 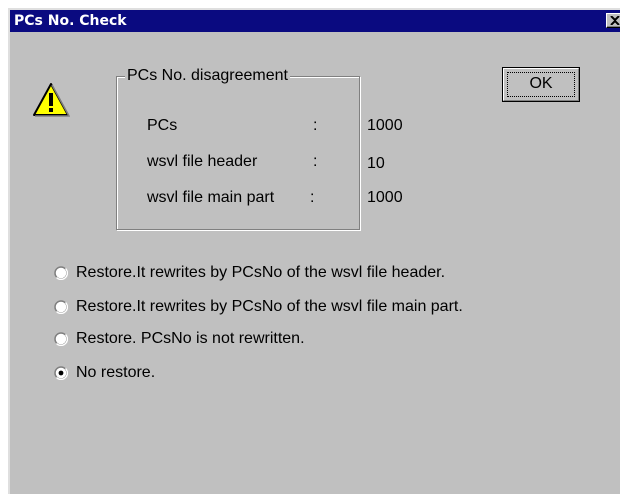 I want to click on dialog-title: PCs No. Check, so click(x=70, y=21).